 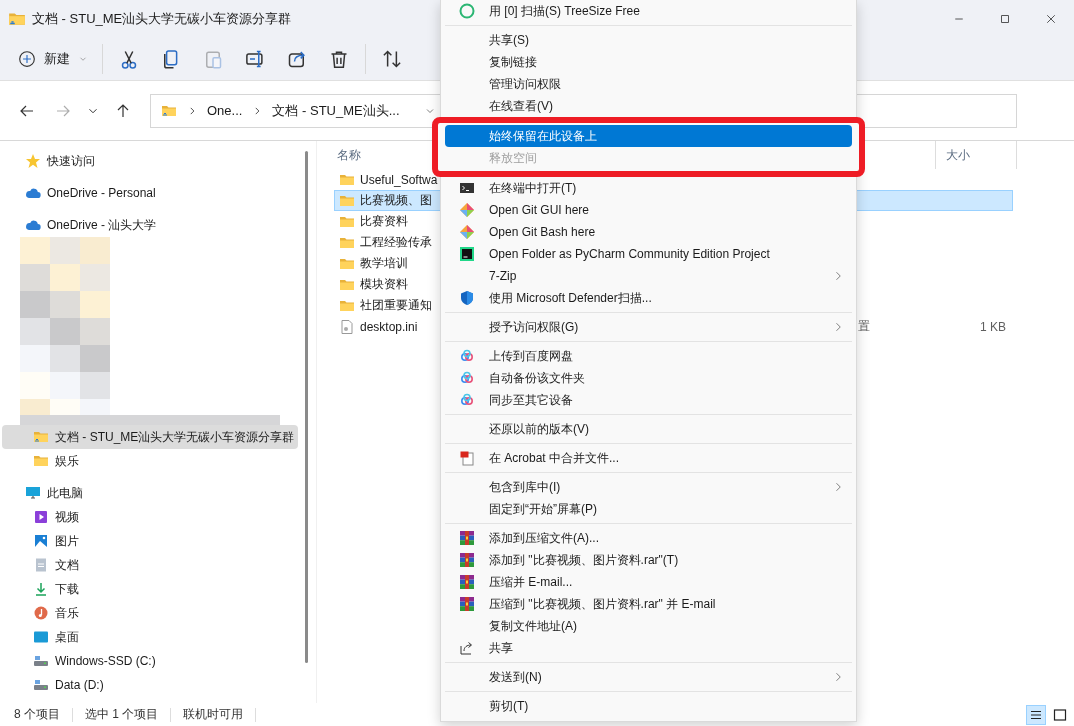 What do you see at coordinates (384, 221) in the screenshot?
I see `file-name: 比赛资料` at bounding box center [384, 221].